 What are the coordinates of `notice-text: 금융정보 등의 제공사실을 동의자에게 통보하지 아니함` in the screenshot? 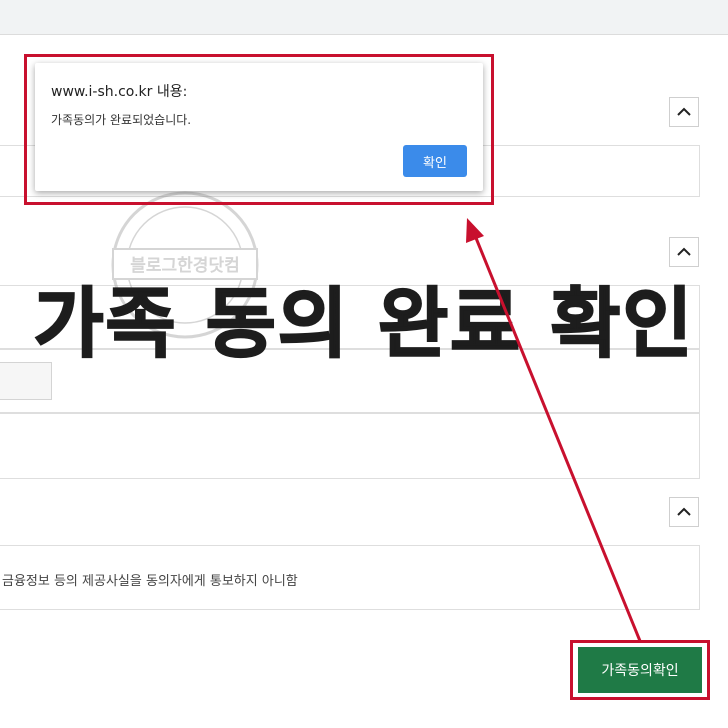 It's located at (150, 581).